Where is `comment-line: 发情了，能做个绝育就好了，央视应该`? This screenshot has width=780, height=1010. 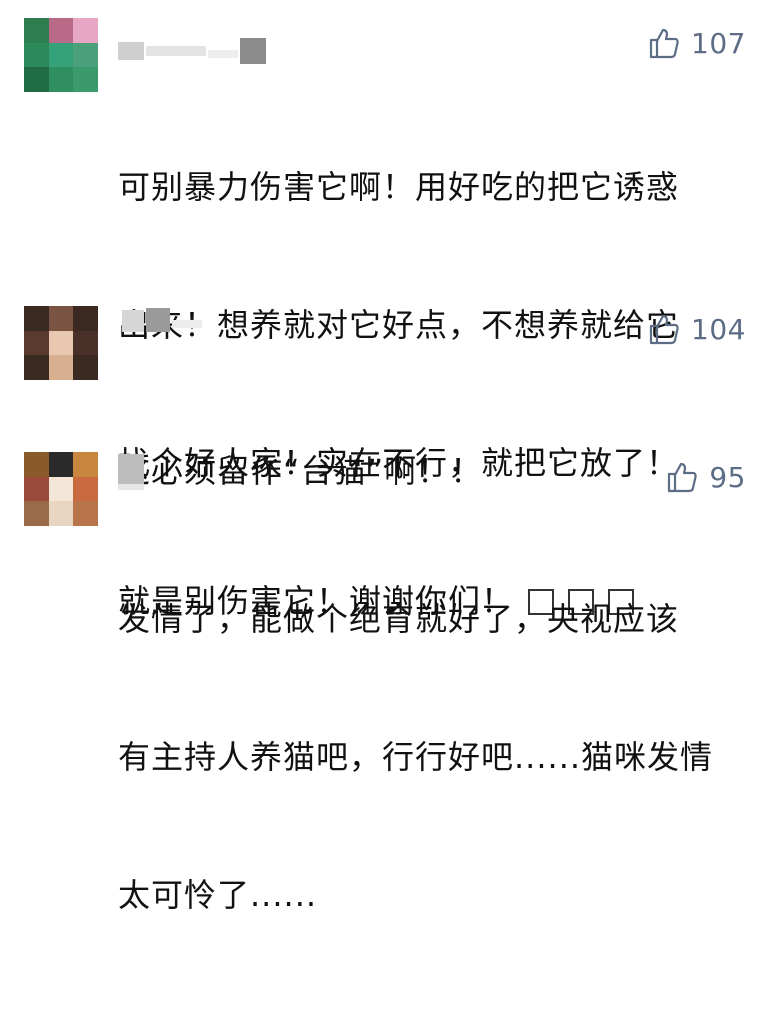
comment-line: 发情了，能做个绝育就好了，央视应该 is located at coordinates (399, 619).